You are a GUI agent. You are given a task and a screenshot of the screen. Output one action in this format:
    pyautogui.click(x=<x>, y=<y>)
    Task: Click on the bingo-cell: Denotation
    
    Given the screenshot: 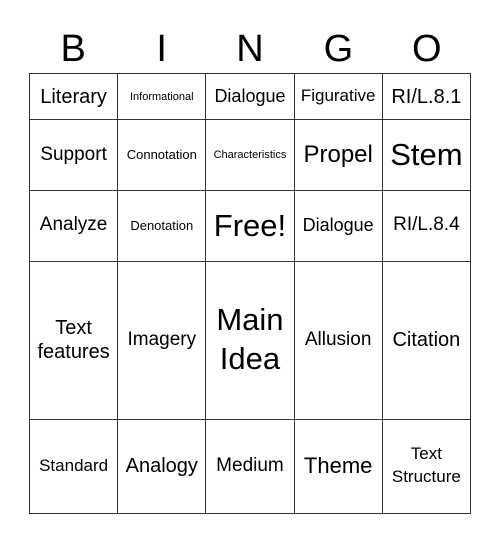 What is the action you would take?
    pyautogui.click(x=162, y=225)
    